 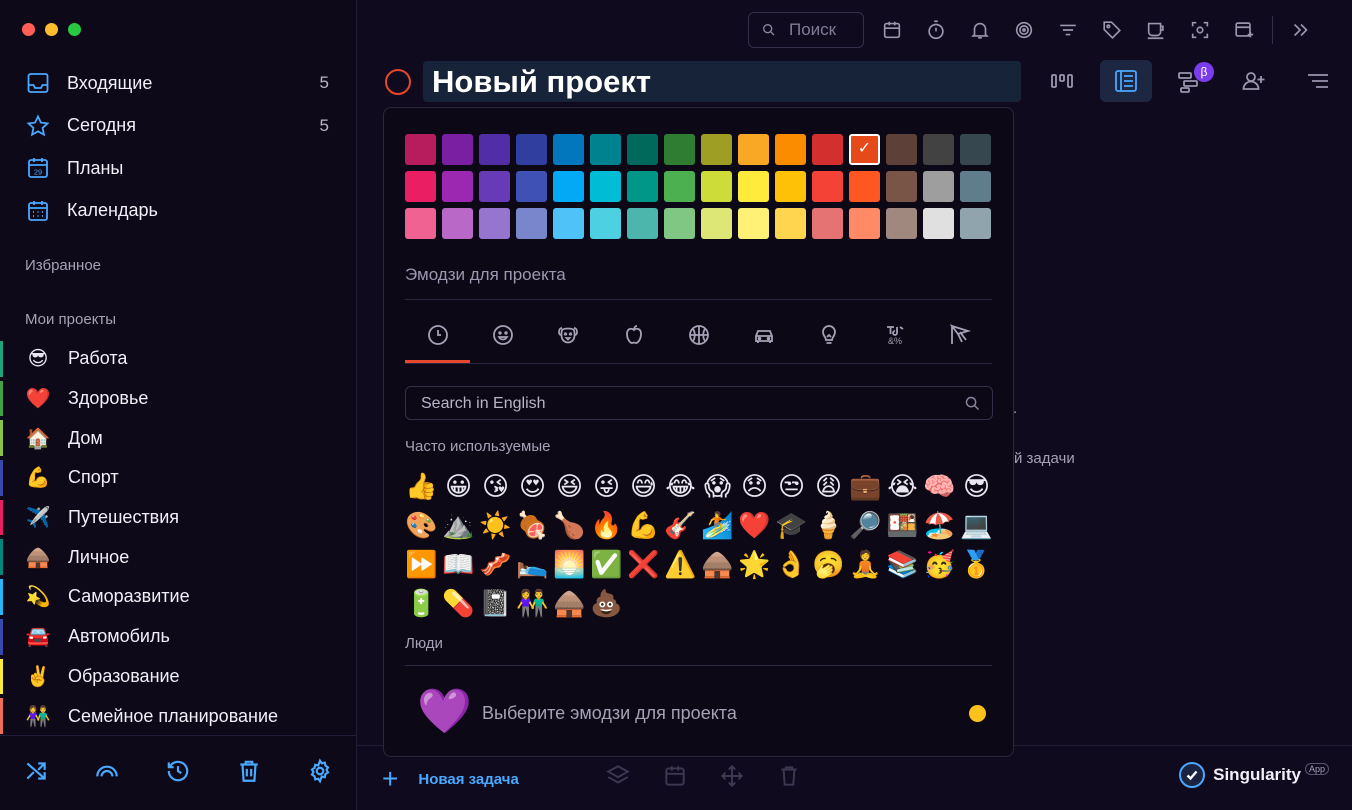 I want to click on sort-icon, so click(x=1318, y=81).